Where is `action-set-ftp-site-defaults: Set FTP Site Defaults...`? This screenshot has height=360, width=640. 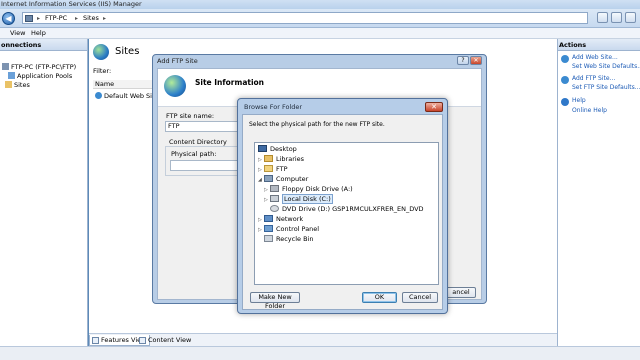 action-set-ftp-site-defaults: Set FTP Site Defaults... is located at coordinates (606, 88).